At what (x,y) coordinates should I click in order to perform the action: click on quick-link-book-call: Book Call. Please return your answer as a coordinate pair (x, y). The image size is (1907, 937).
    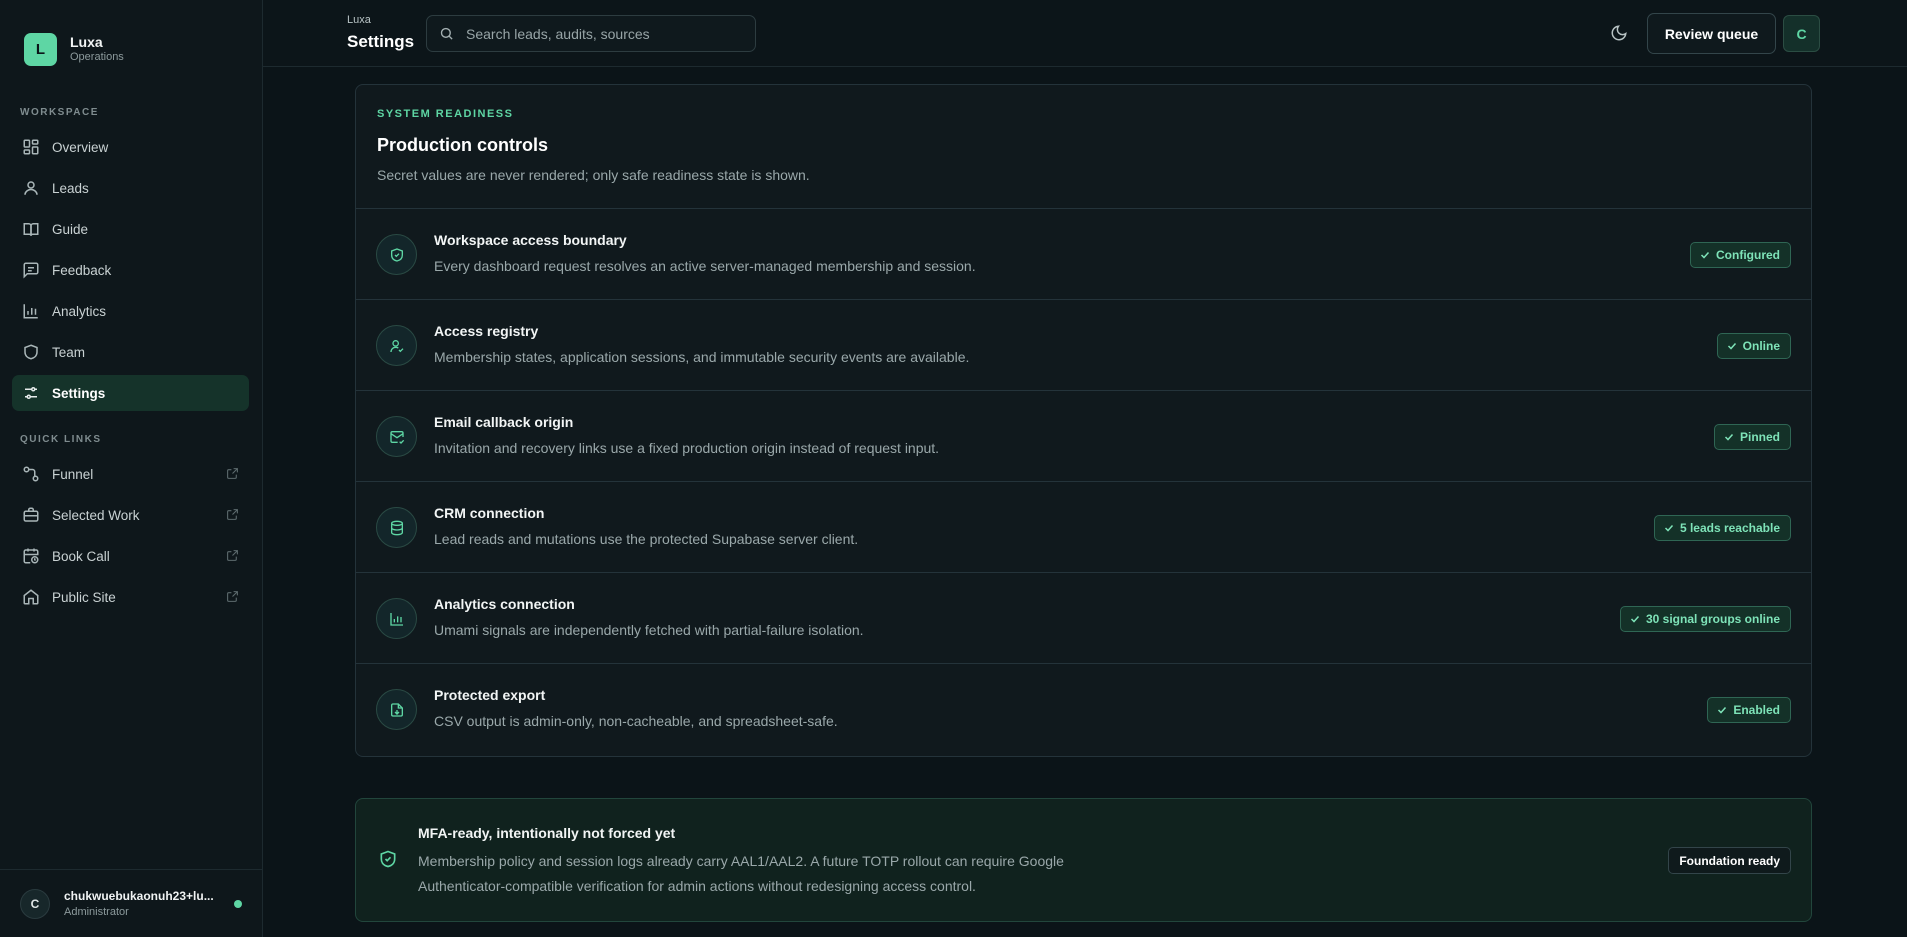
    Looking at the image, I should click on (130, 556).